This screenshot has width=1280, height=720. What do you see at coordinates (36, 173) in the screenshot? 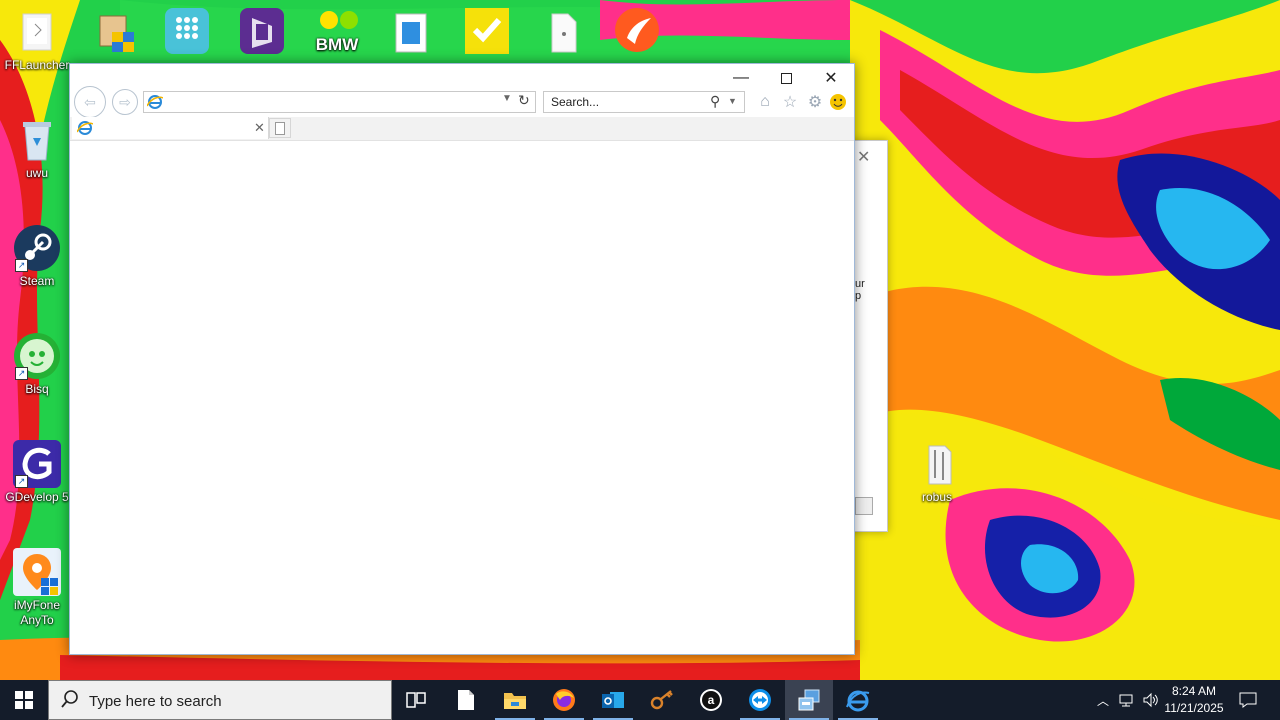
I see `desktop-icon-label: uwu` at bounding box center [36, 173].